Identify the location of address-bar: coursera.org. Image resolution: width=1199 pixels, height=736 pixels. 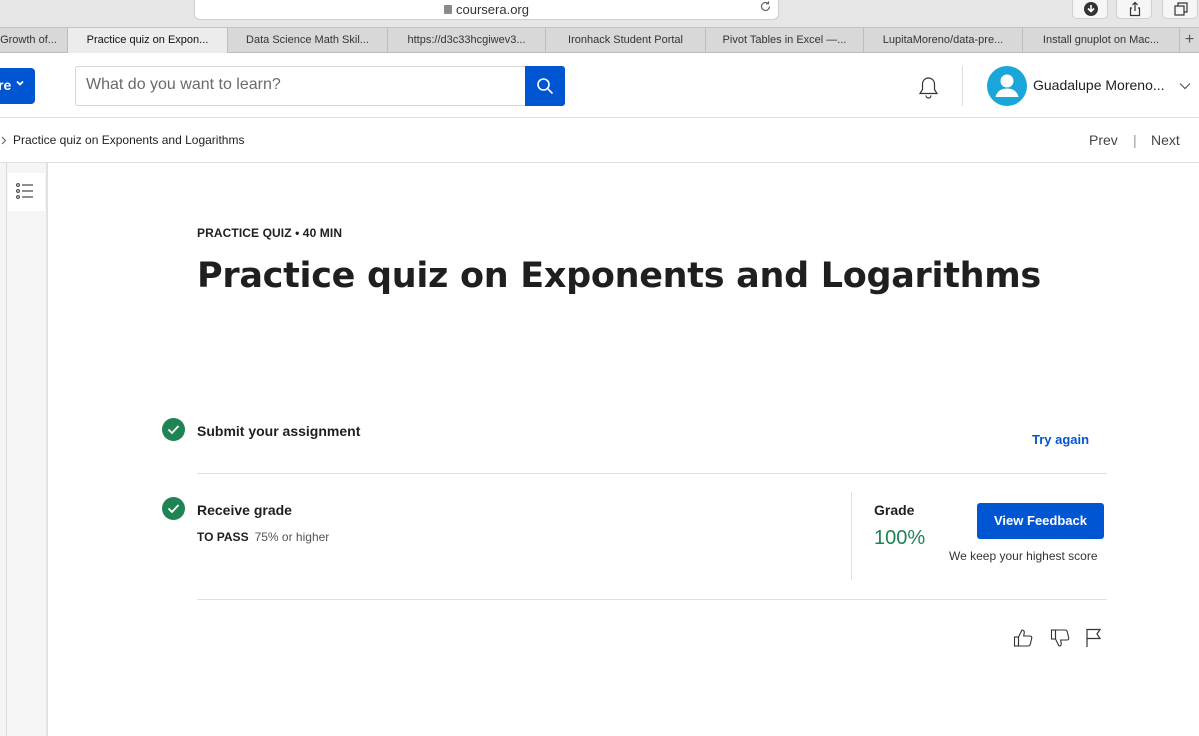
(486, 10).